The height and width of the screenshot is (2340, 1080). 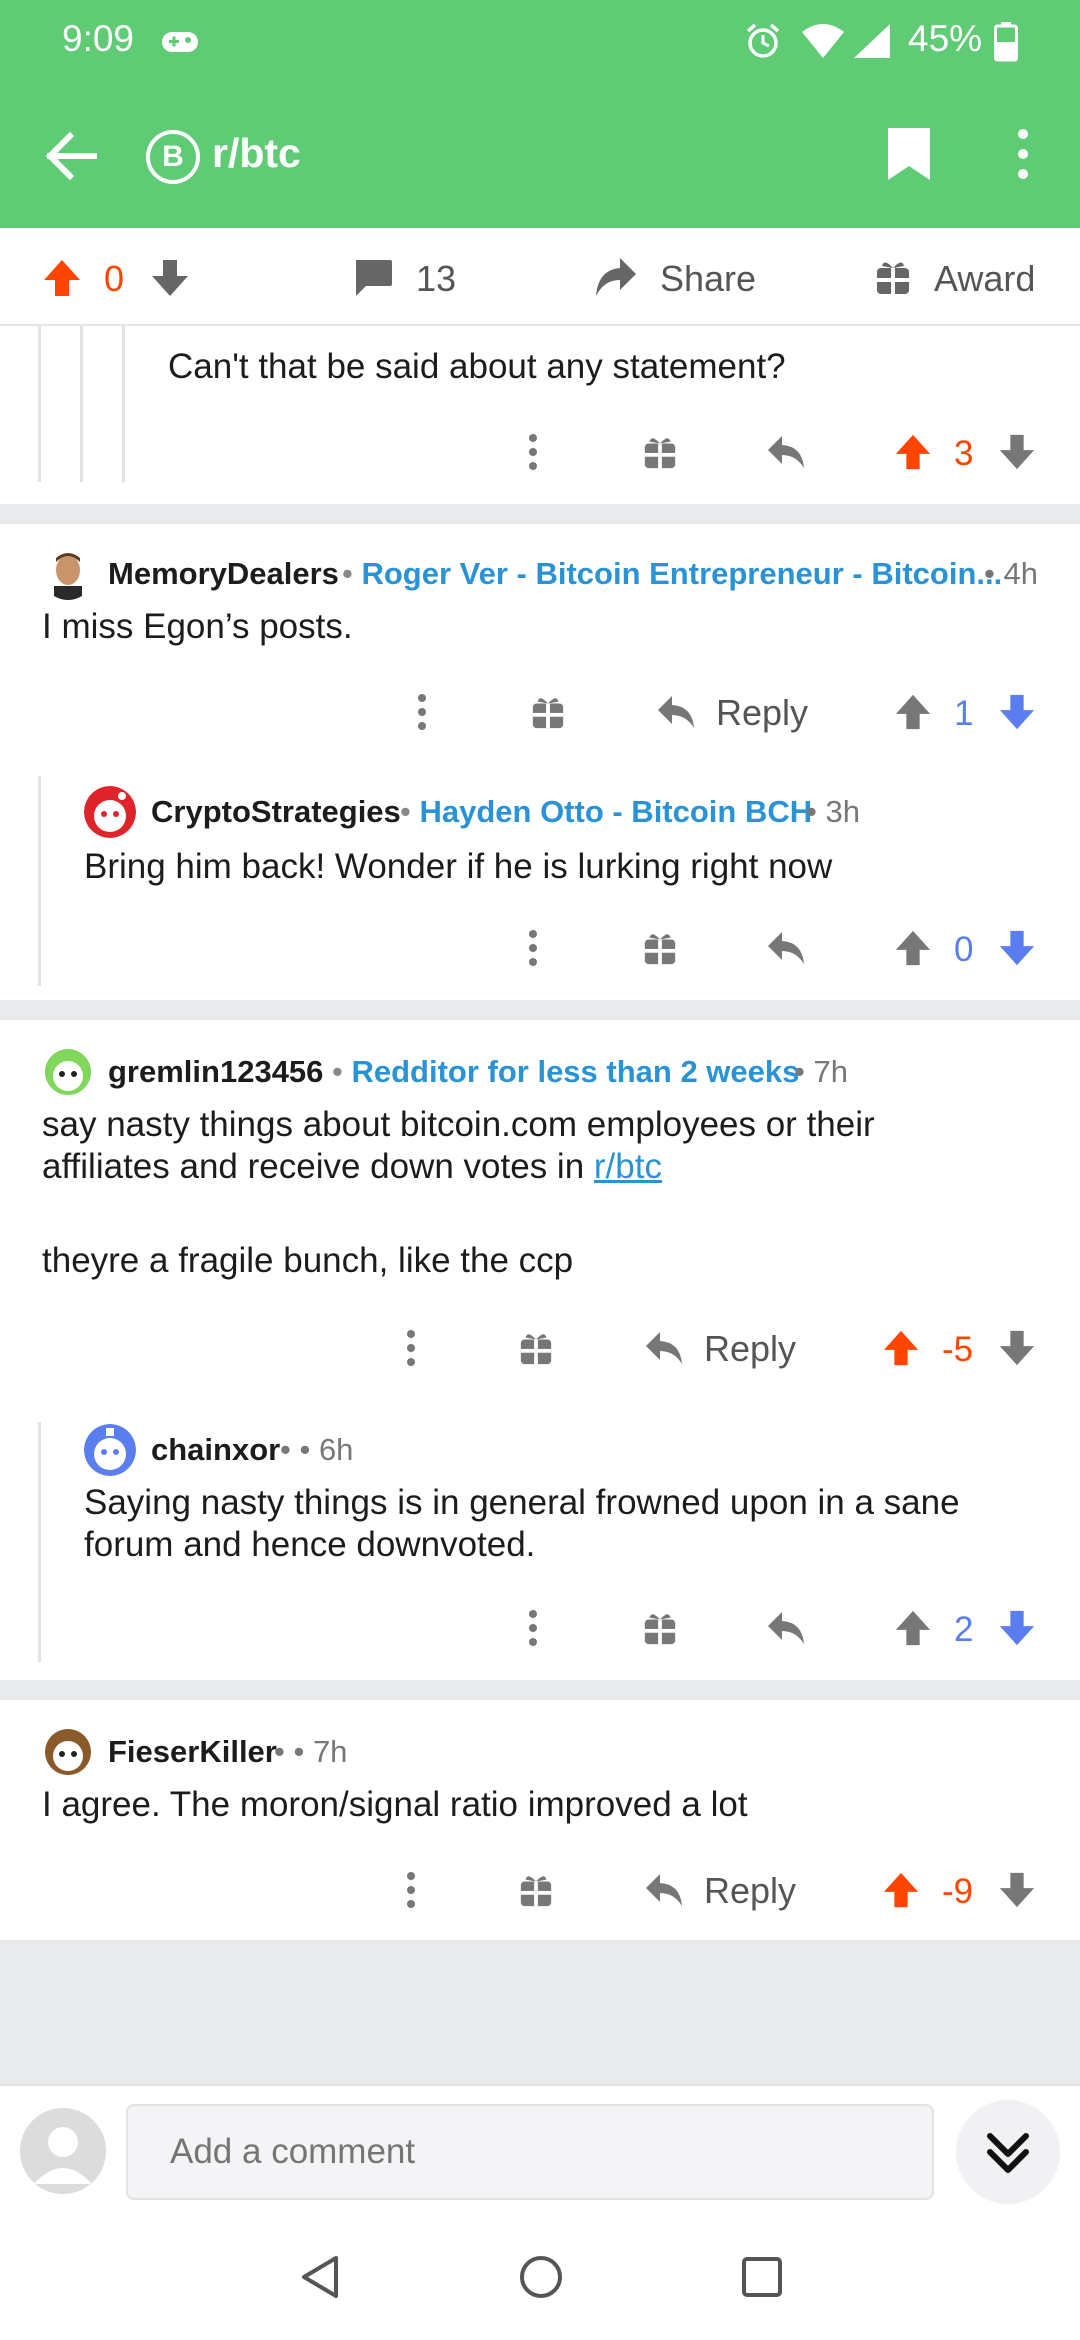 I want to click on comment-input, so click(x=530, y=2152).